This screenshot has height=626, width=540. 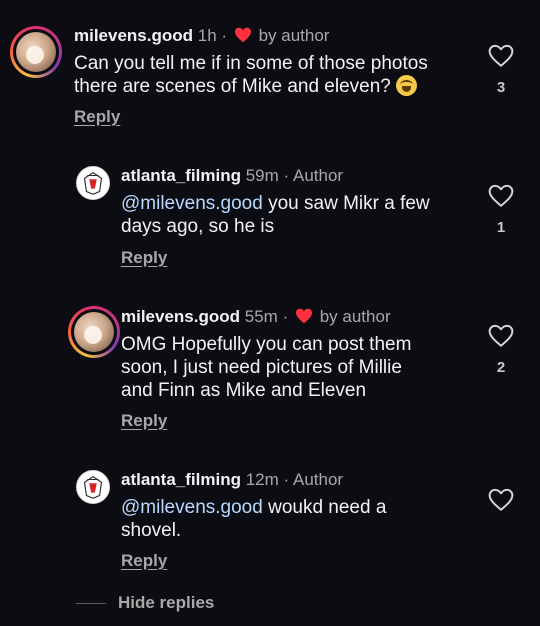 I want to click on timestamp: 59m, so click(x=262, y=175).